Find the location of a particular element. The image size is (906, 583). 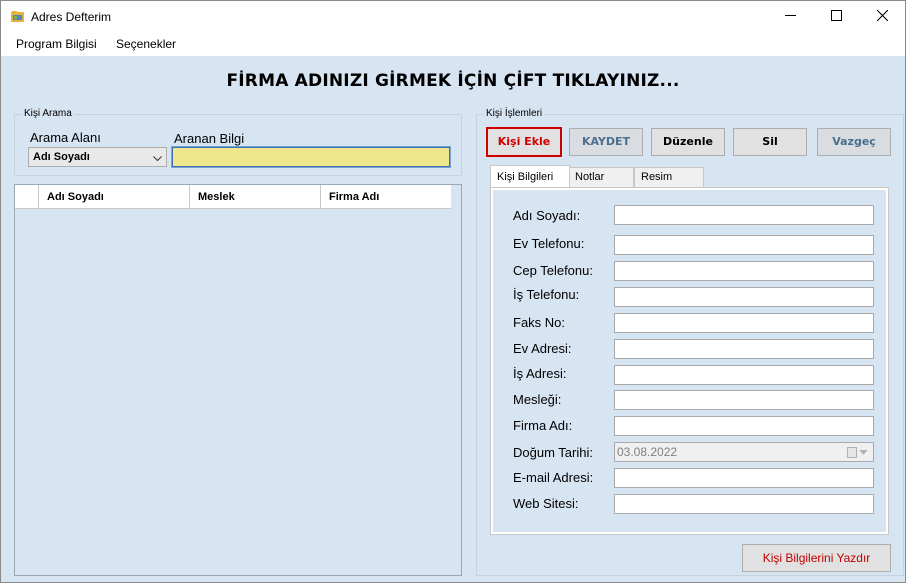

grid-header: Adı Soyadı Meslek Firma Adı is located at coordinates (233, 197).